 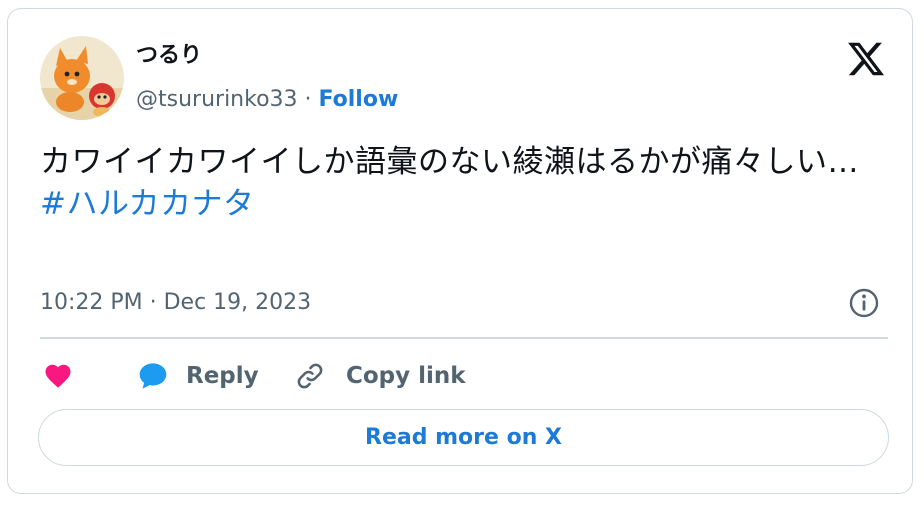 I want to click on copy-link-label: Copy link, so click(x=406, y=376).